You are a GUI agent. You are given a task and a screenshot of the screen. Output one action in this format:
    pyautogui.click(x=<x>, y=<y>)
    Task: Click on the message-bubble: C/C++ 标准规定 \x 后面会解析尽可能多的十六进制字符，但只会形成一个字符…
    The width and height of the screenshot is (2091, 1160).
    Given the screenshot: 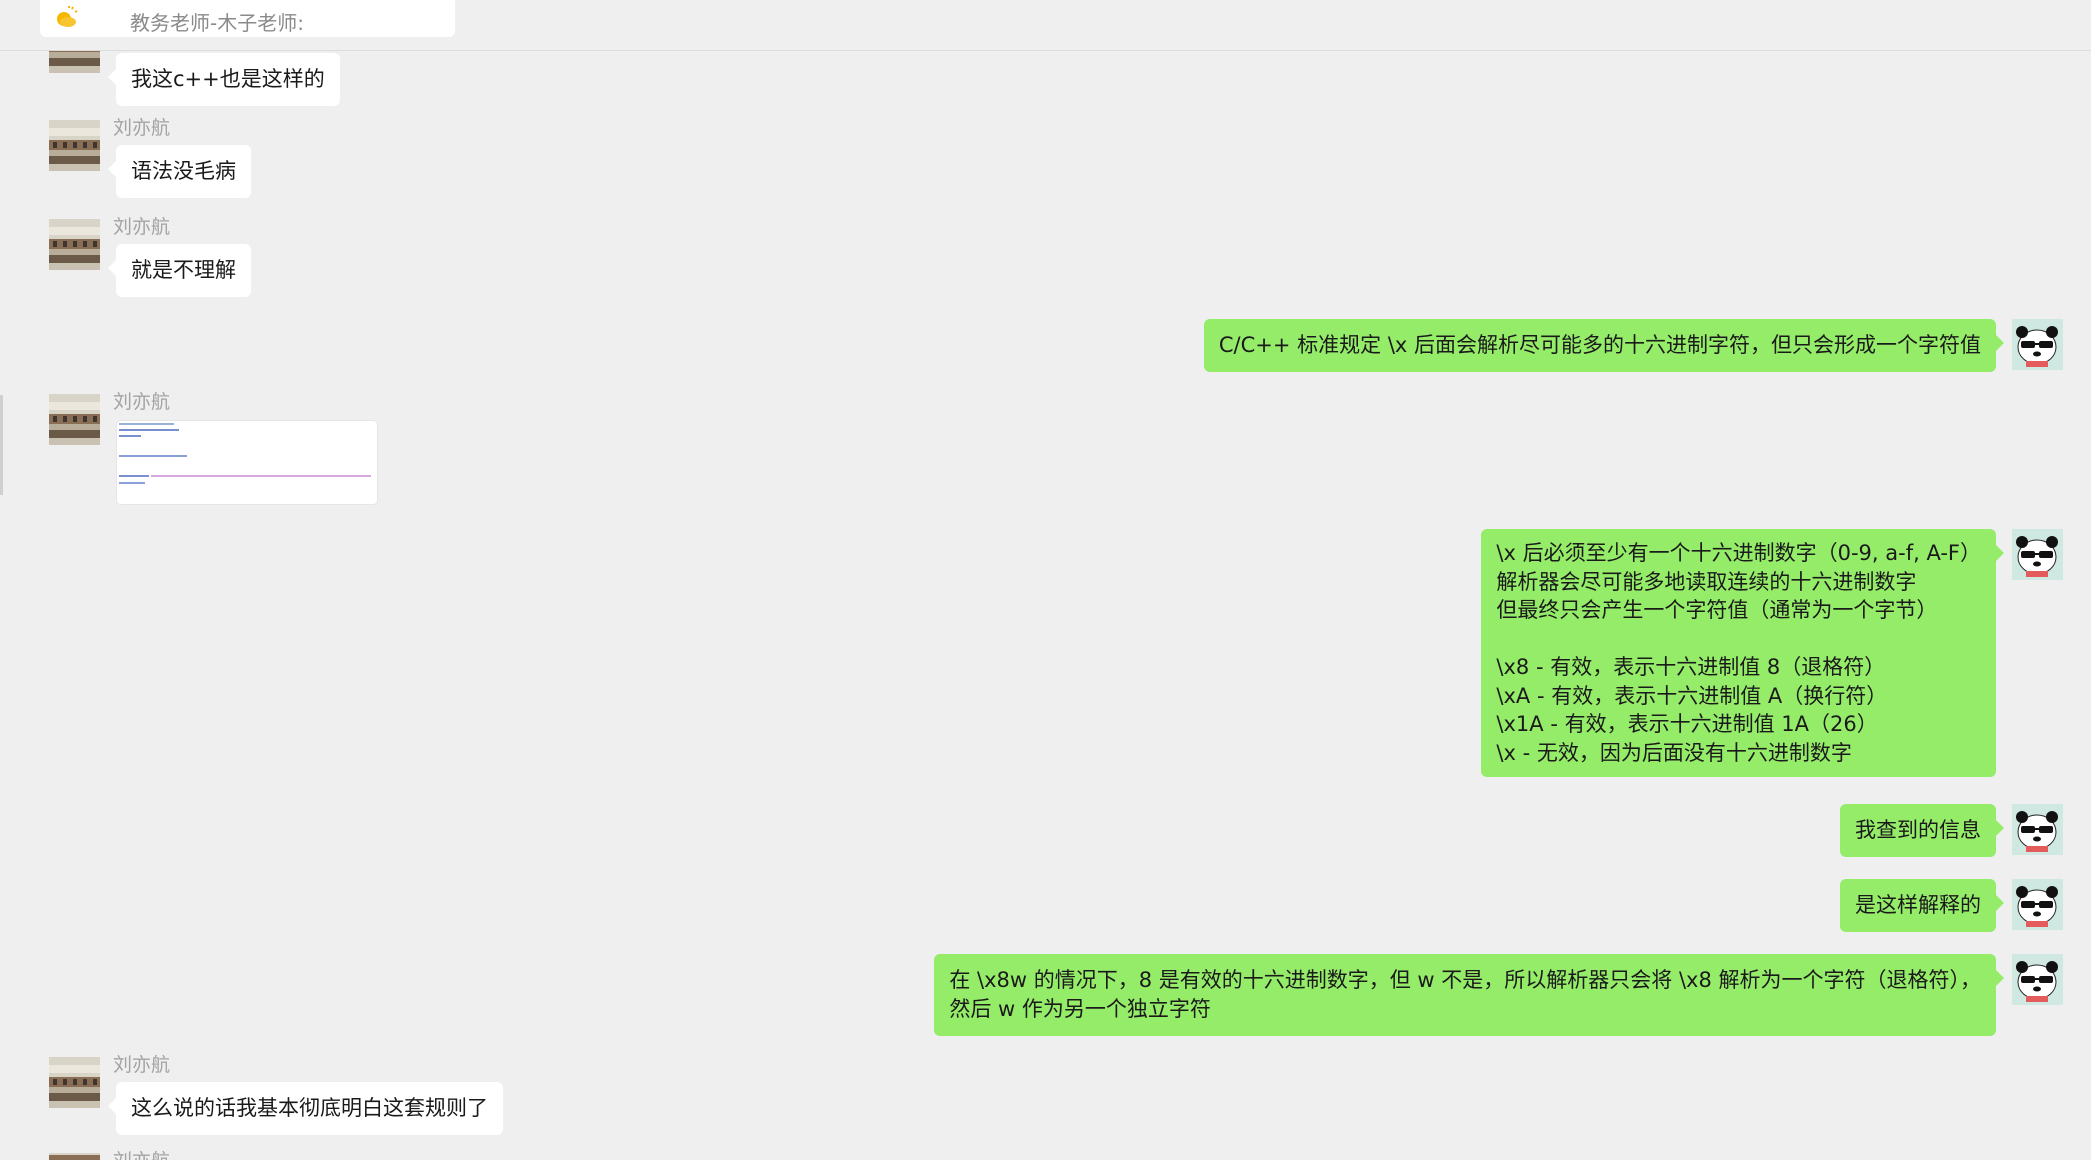 What is the action you would take?
    pyautogui.click(x=1604, y=345)
    